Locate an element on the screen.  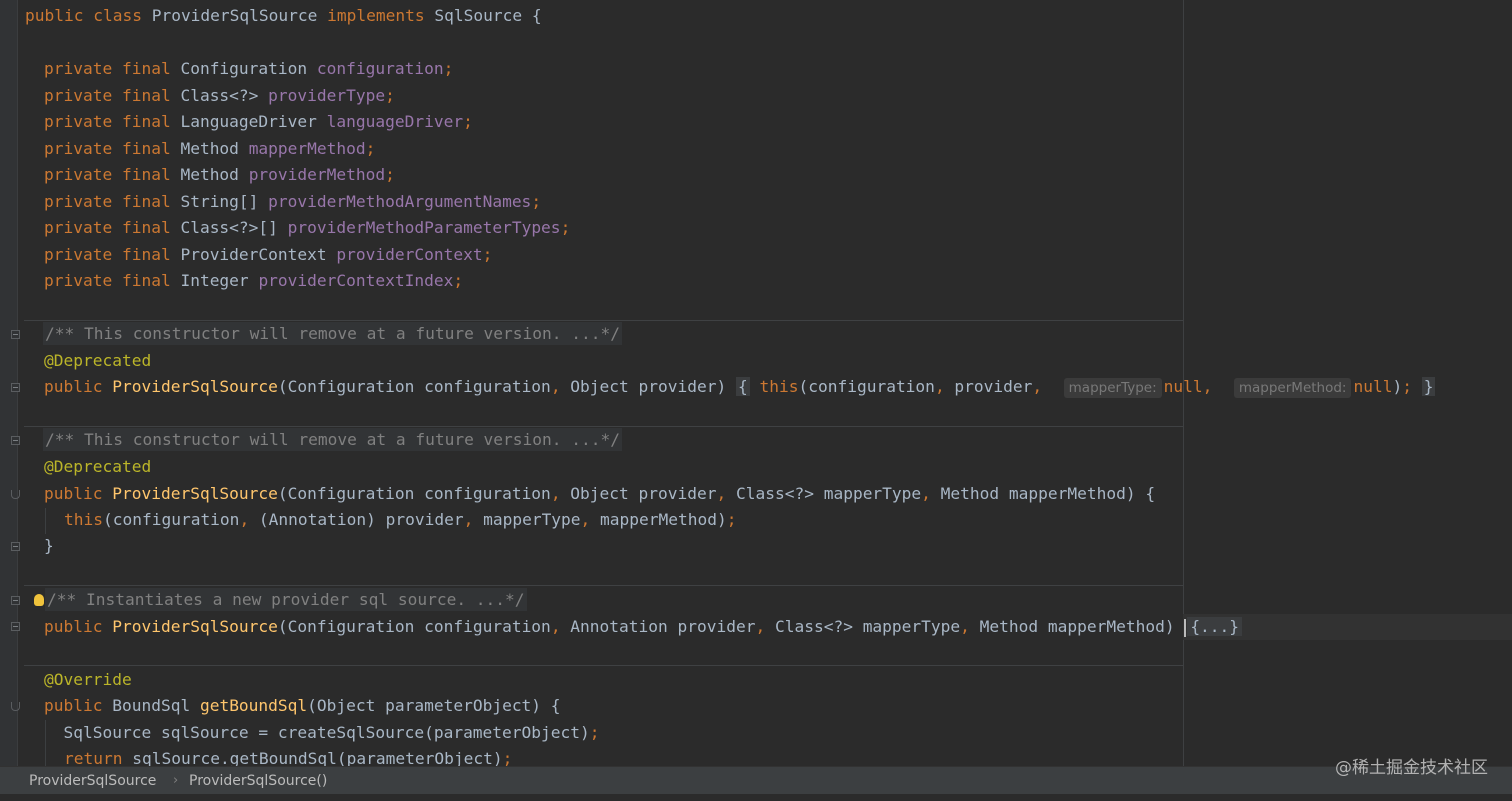
field-name: languageDriver is located at coordinates (395, 121).